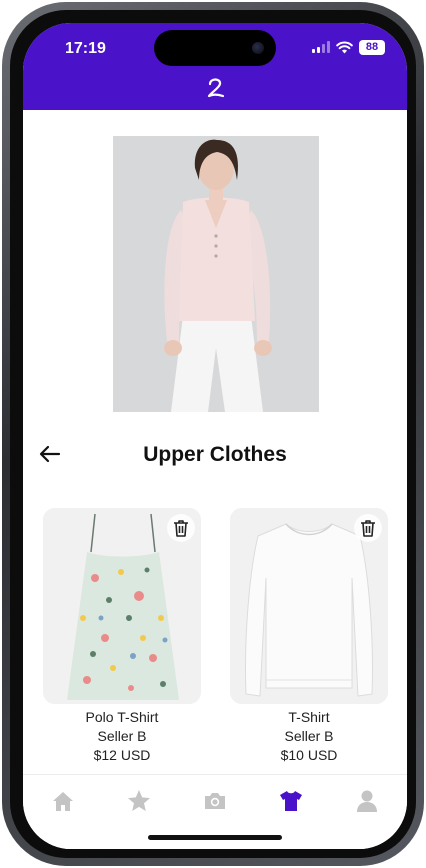 The height and width of the screenshot is (868, 426). I want to click on product-card: Polo T-Shirt Seller B $12 USD, so click(122, 636).